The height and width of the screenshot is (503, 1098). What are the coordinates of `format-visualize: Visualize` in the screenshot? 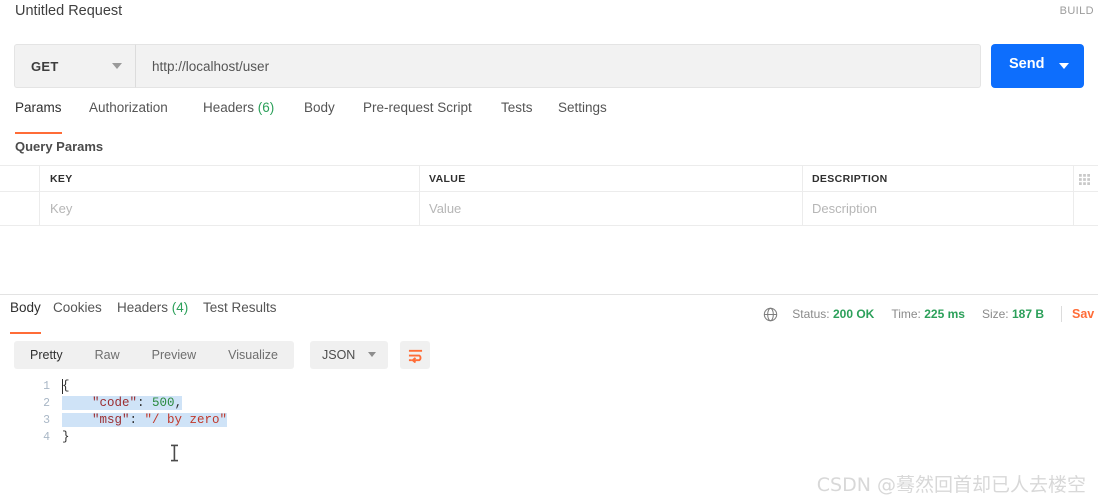 It's located at (253, 355).